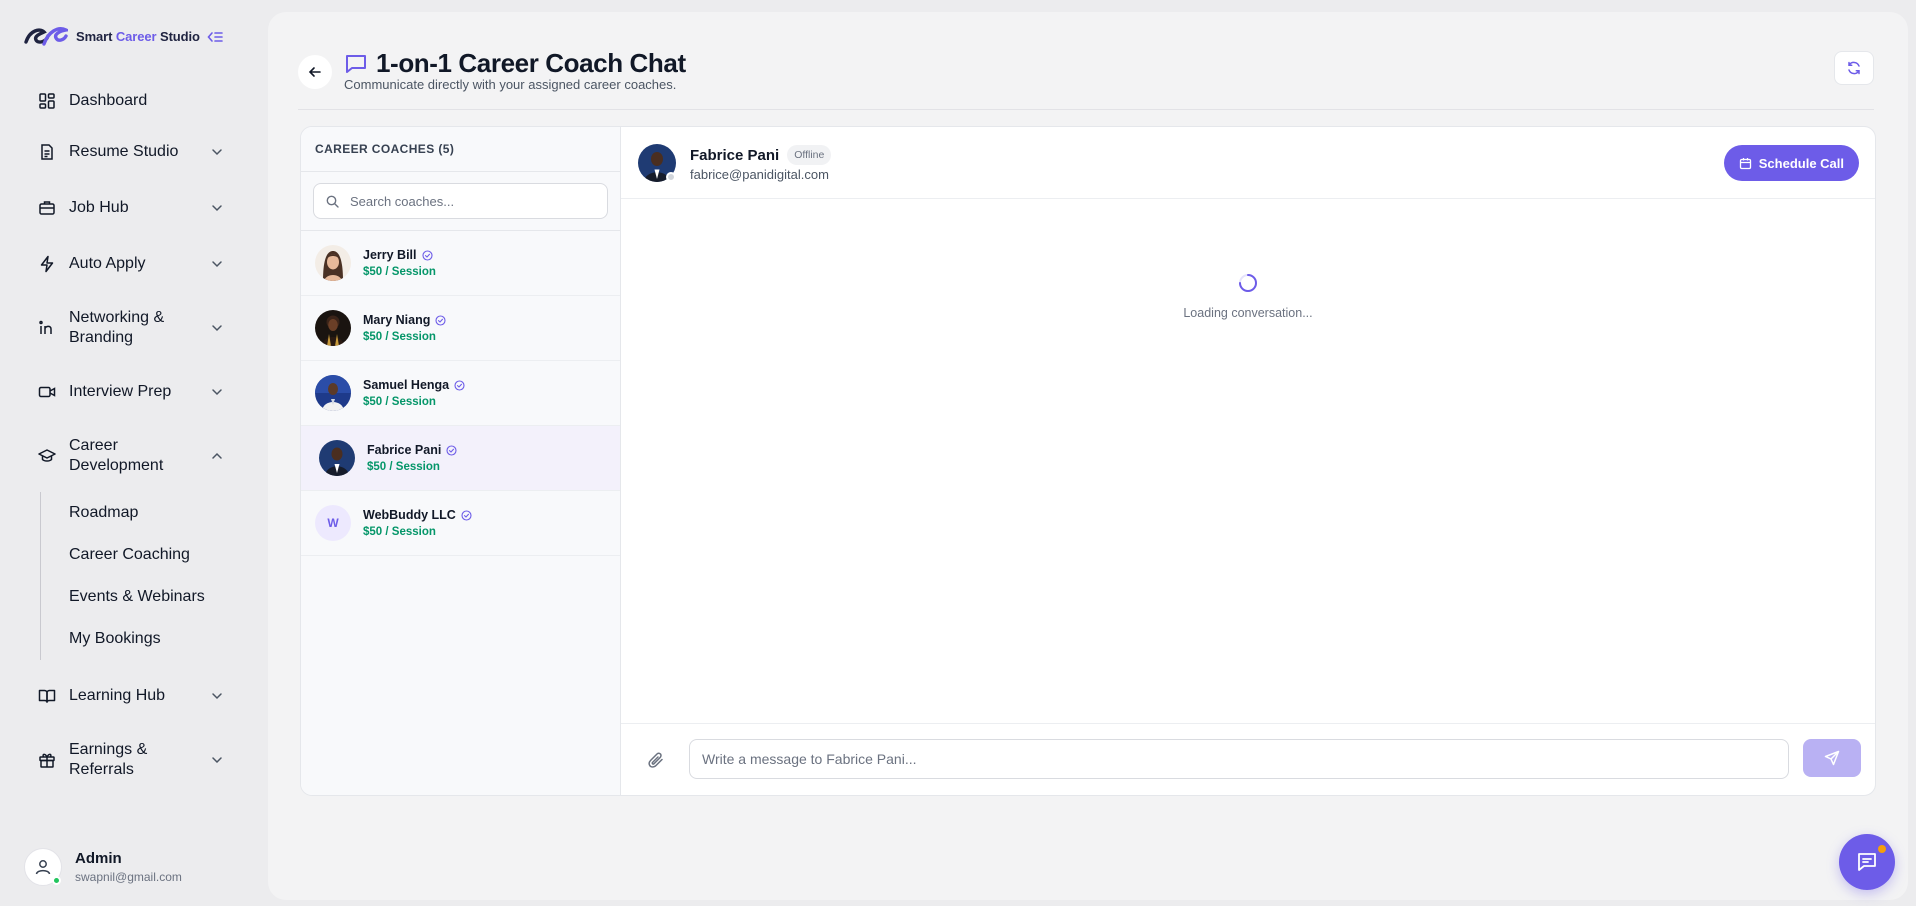 This screenshot has width=1916, height=906. I want to click on coach-name: Fabrice Pani, so click(412, 450).